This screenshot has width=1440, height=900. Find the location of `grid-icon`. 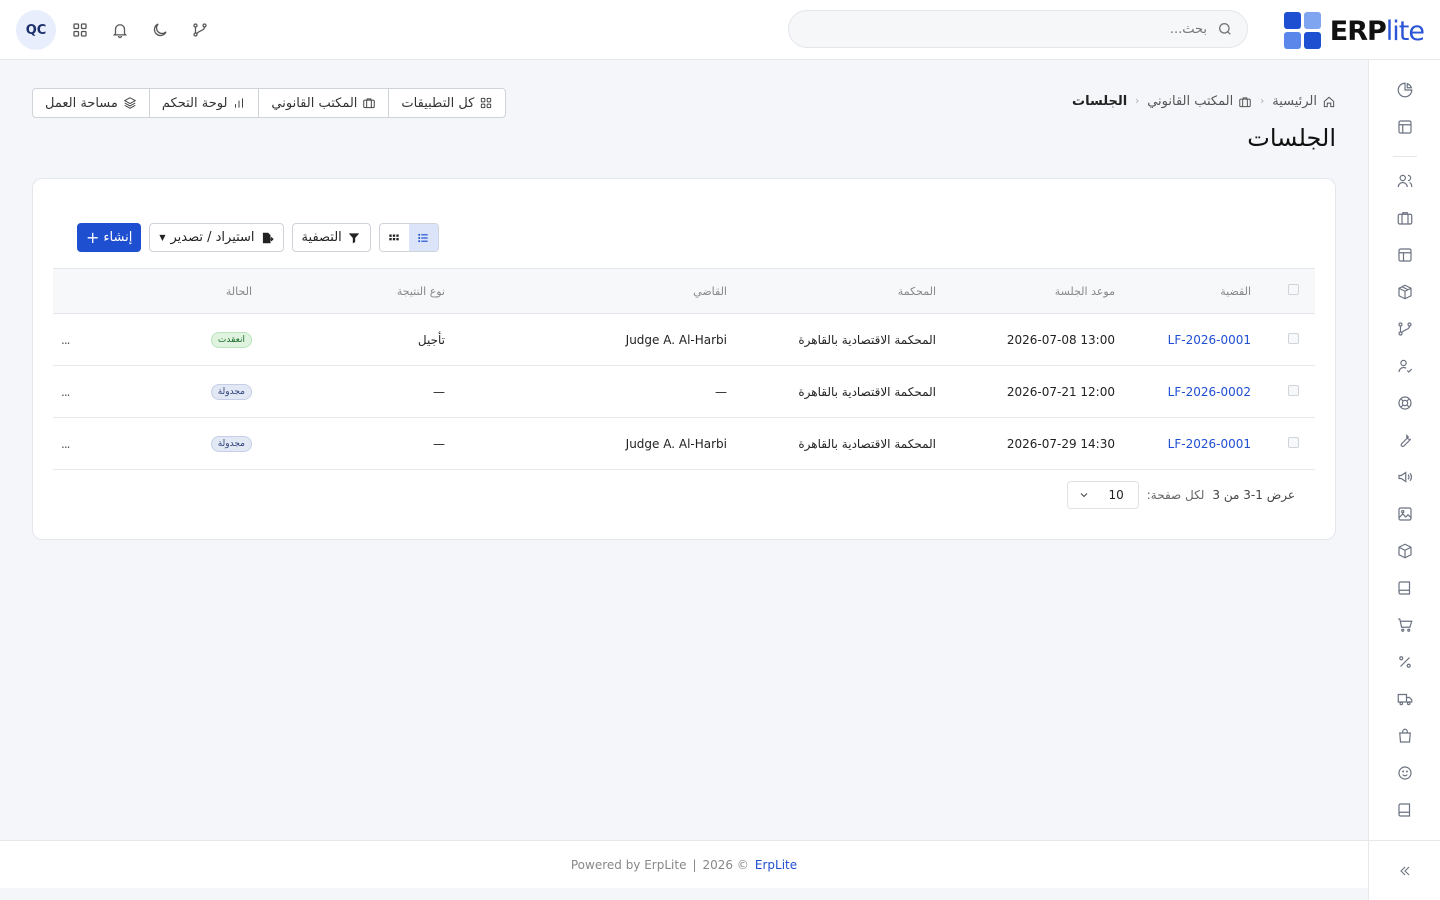

grid-icon is located at coordinates (486, 103).